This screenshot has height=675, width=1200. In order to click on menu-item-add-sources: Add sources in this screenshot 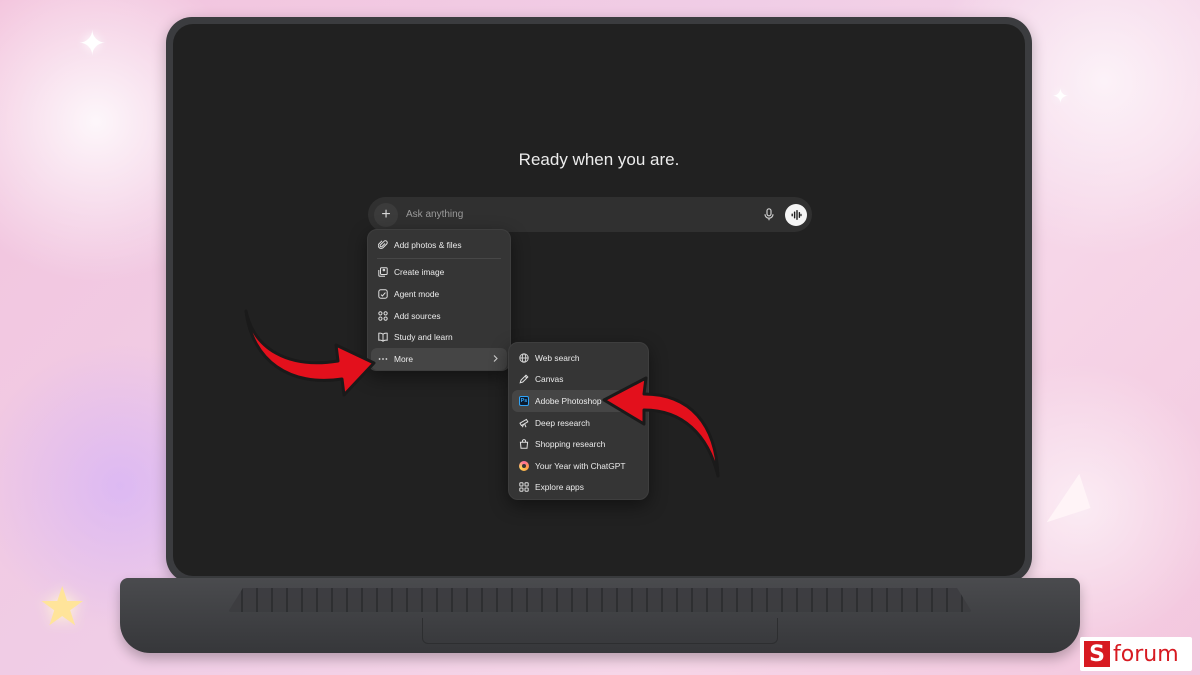, I will do `click(439, 316)`.